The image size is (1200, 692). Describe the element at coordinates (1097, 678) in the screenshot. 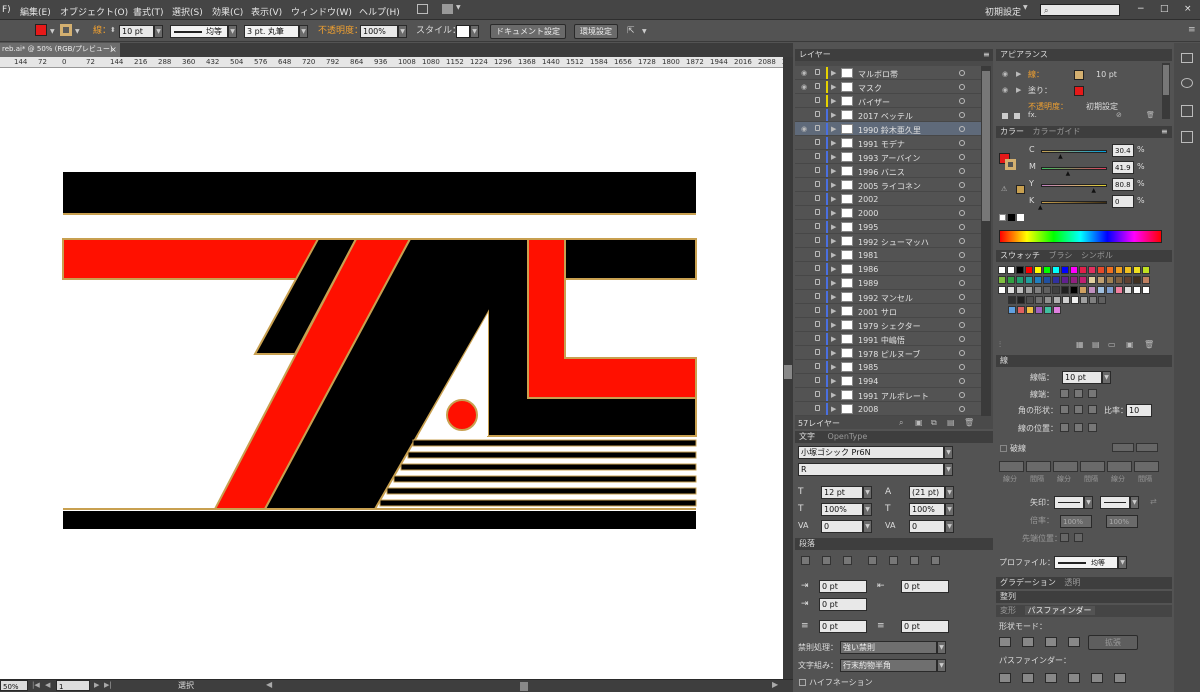

I see `outline-icon` at that location.